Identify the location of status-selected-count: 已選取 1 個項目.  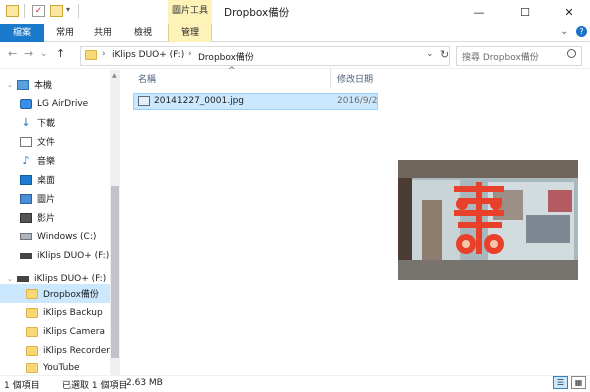
(95, 386).